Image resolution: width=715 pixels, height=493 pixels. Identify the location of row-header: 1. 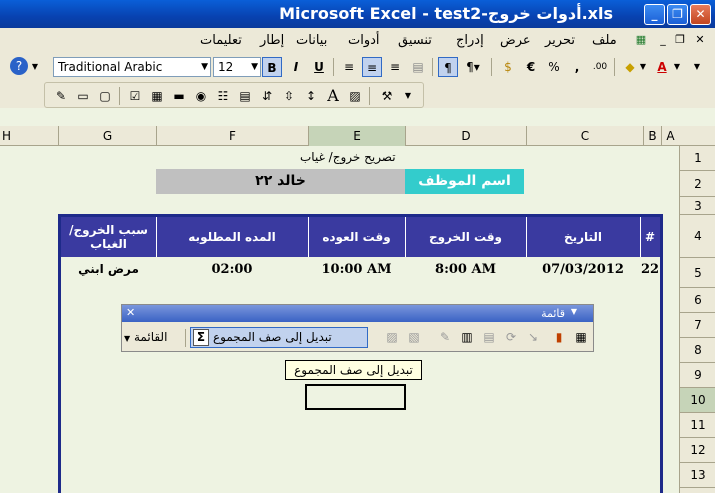
(697, 158).